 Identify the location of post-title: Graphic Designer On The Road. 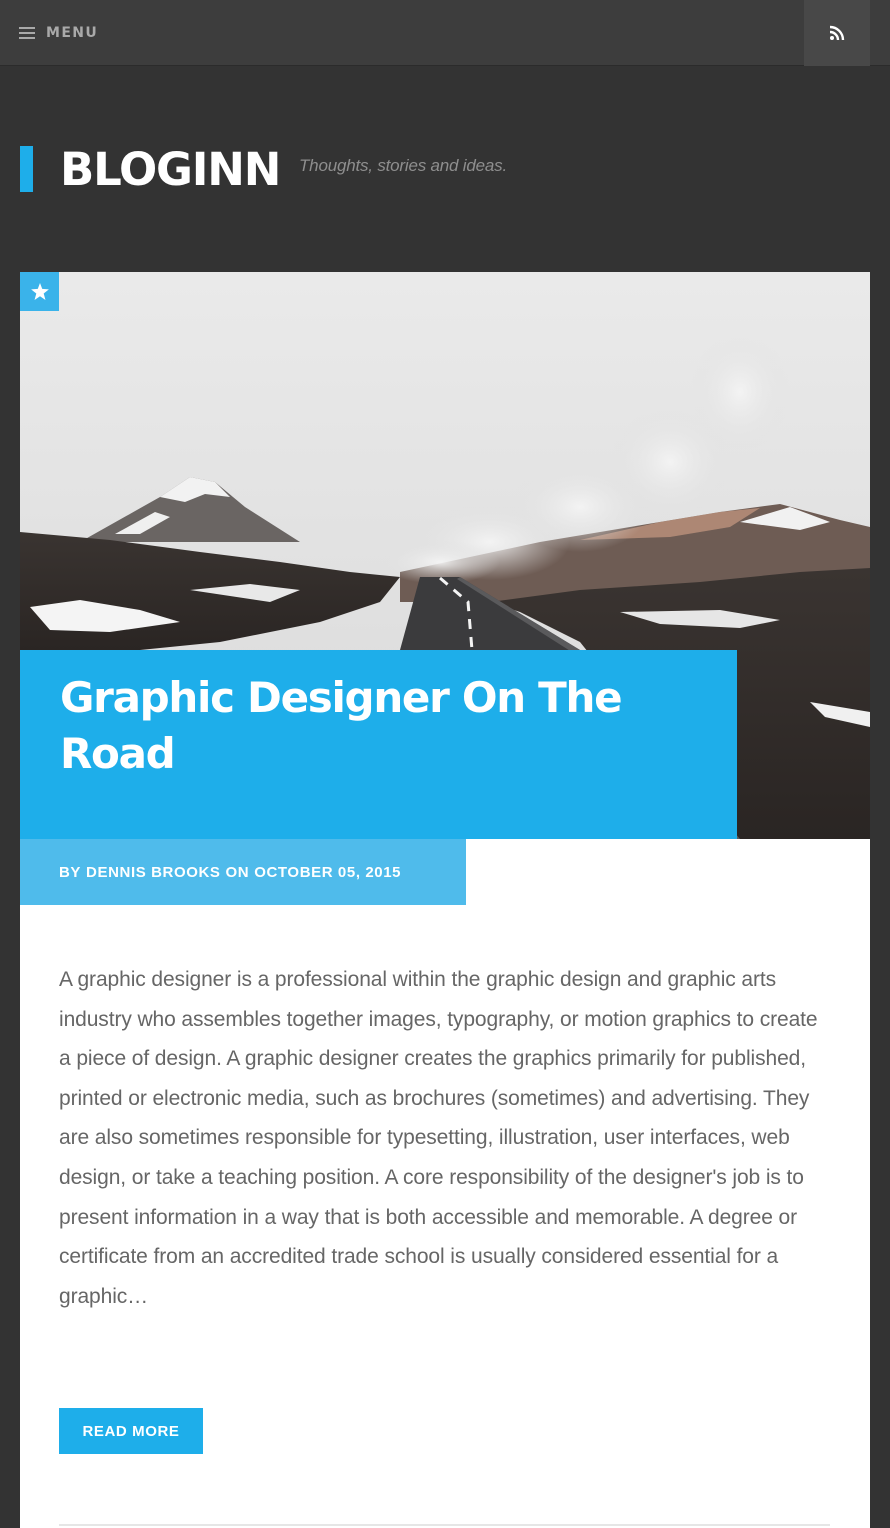
(380, 726).